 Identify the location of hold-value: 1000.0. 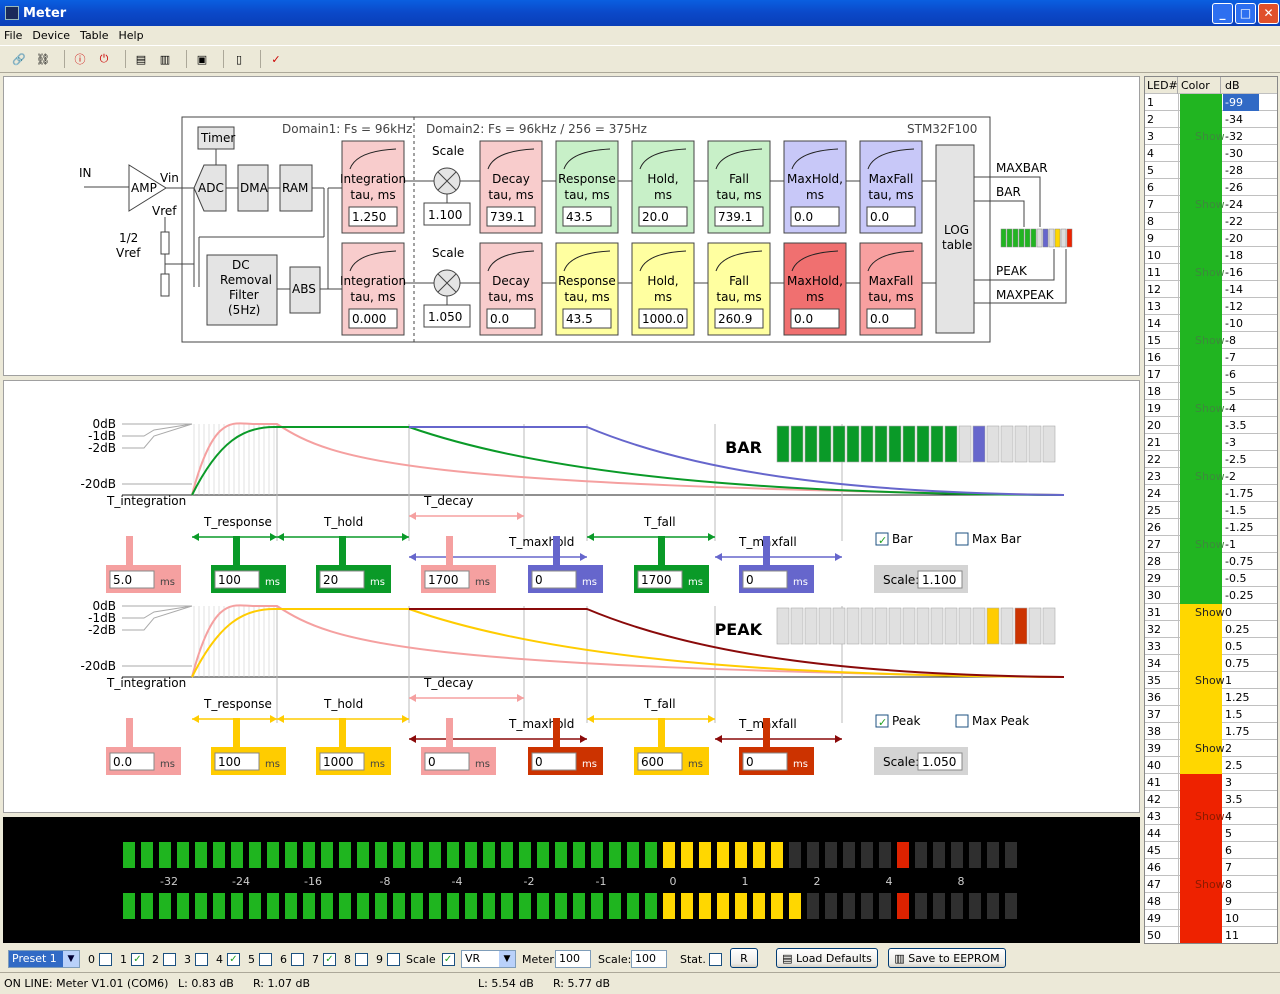
(663, 319).